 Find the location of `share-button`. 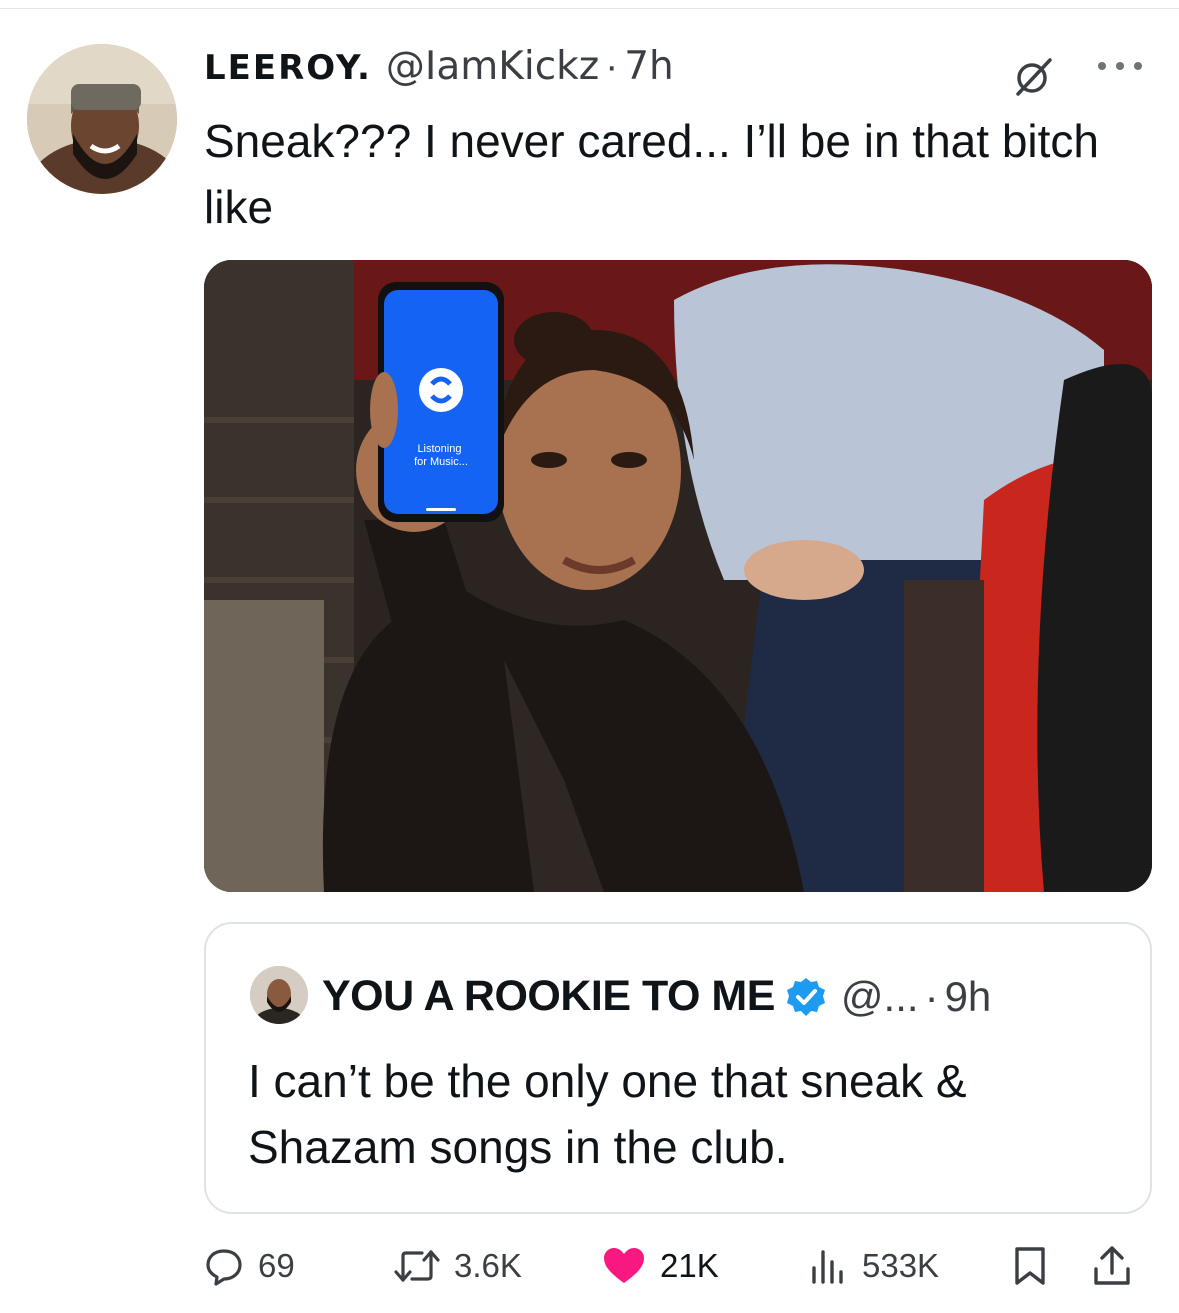

share-button is located at coordinates (1112, 1266).